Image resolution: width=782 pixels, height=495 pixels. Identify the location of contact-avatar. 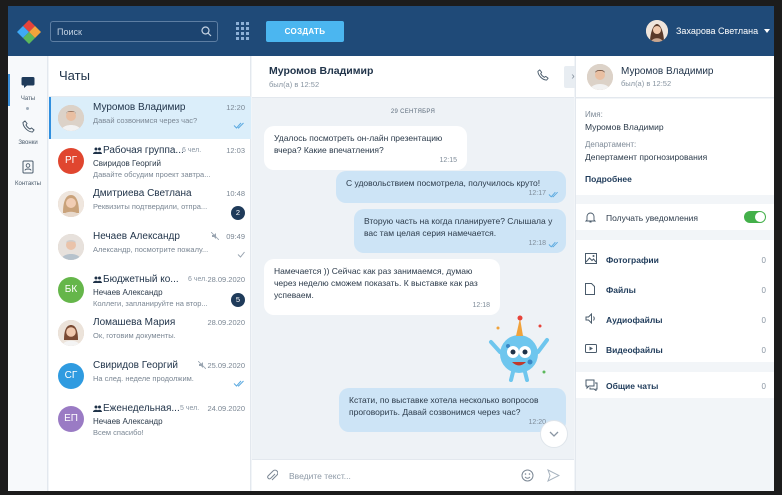
(600, 77).